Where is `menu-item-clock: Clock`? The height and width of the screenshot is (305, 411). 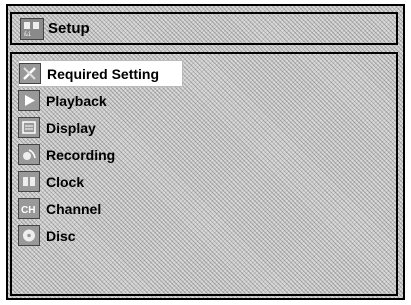
menu-item-clock: Clock is located at coordinates (204, 181).